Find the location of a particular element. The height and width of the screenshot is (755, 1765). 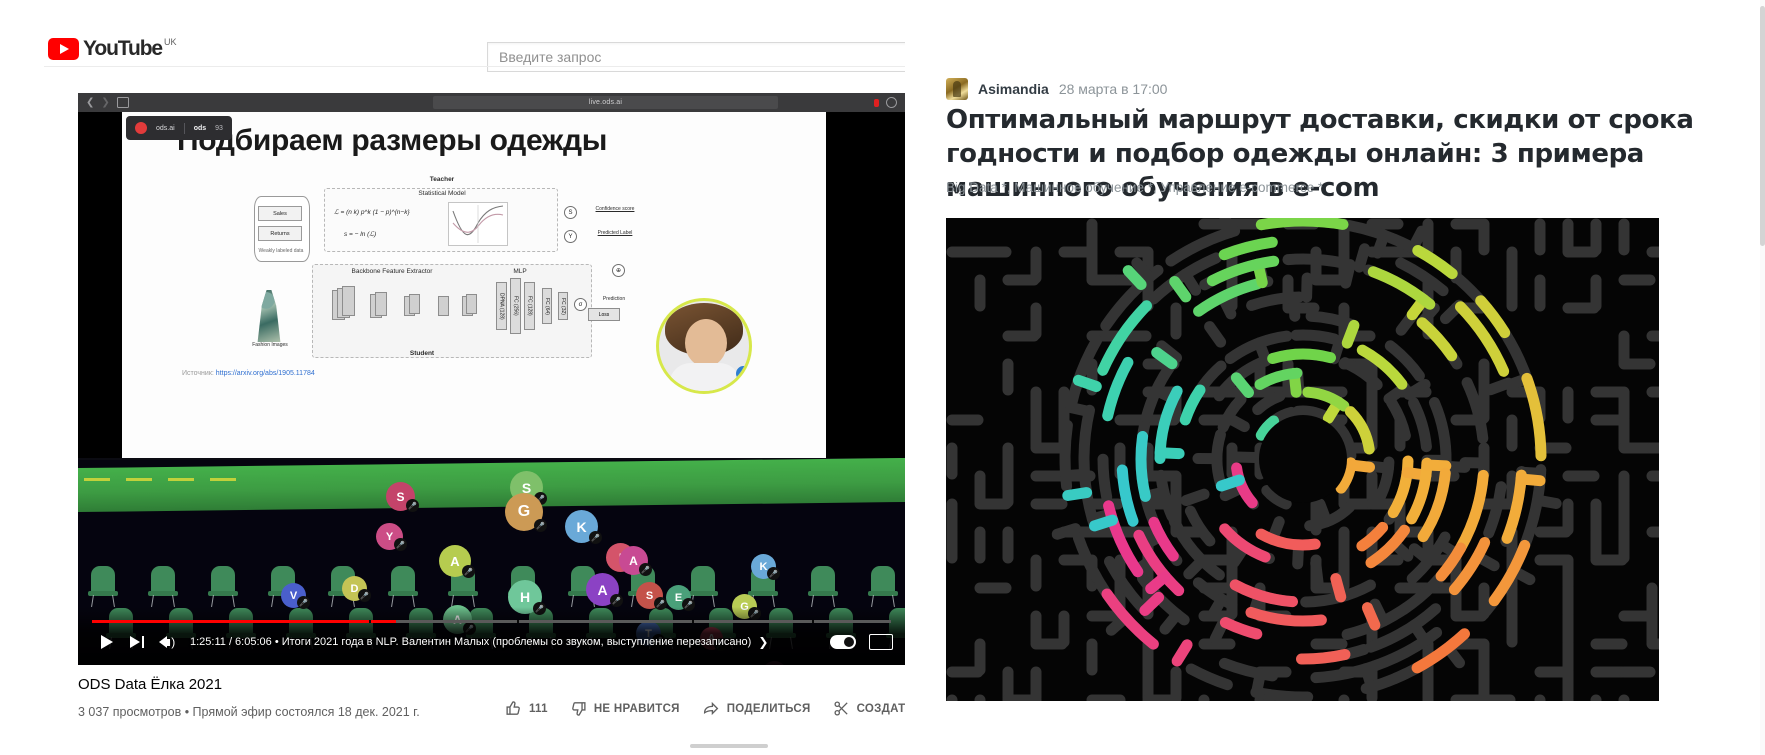

maze-center is located at coordinates (1303, 459).